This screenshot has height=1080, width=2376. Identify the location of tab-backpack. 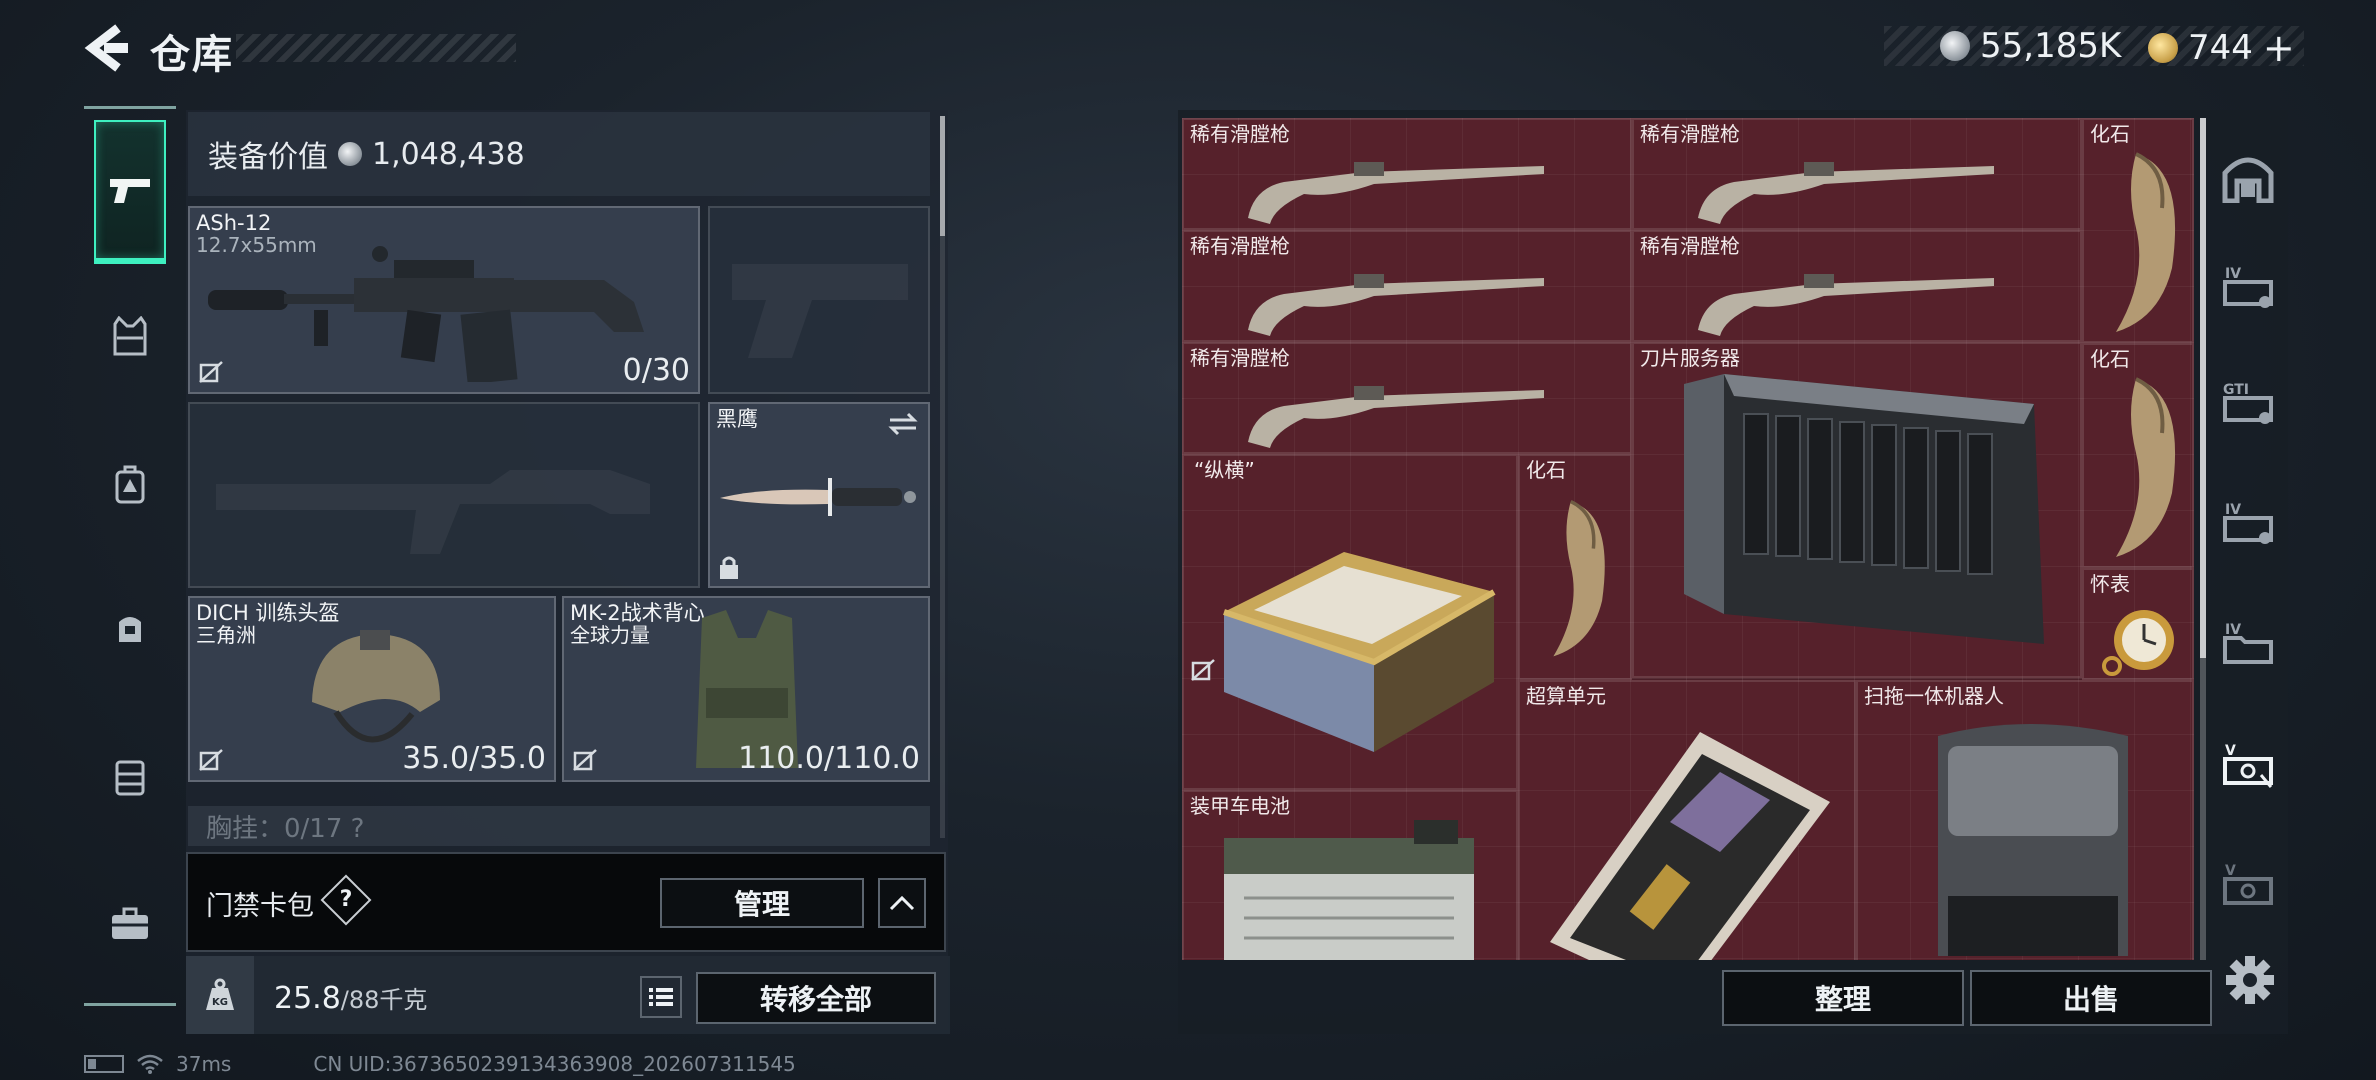
(130, 484).